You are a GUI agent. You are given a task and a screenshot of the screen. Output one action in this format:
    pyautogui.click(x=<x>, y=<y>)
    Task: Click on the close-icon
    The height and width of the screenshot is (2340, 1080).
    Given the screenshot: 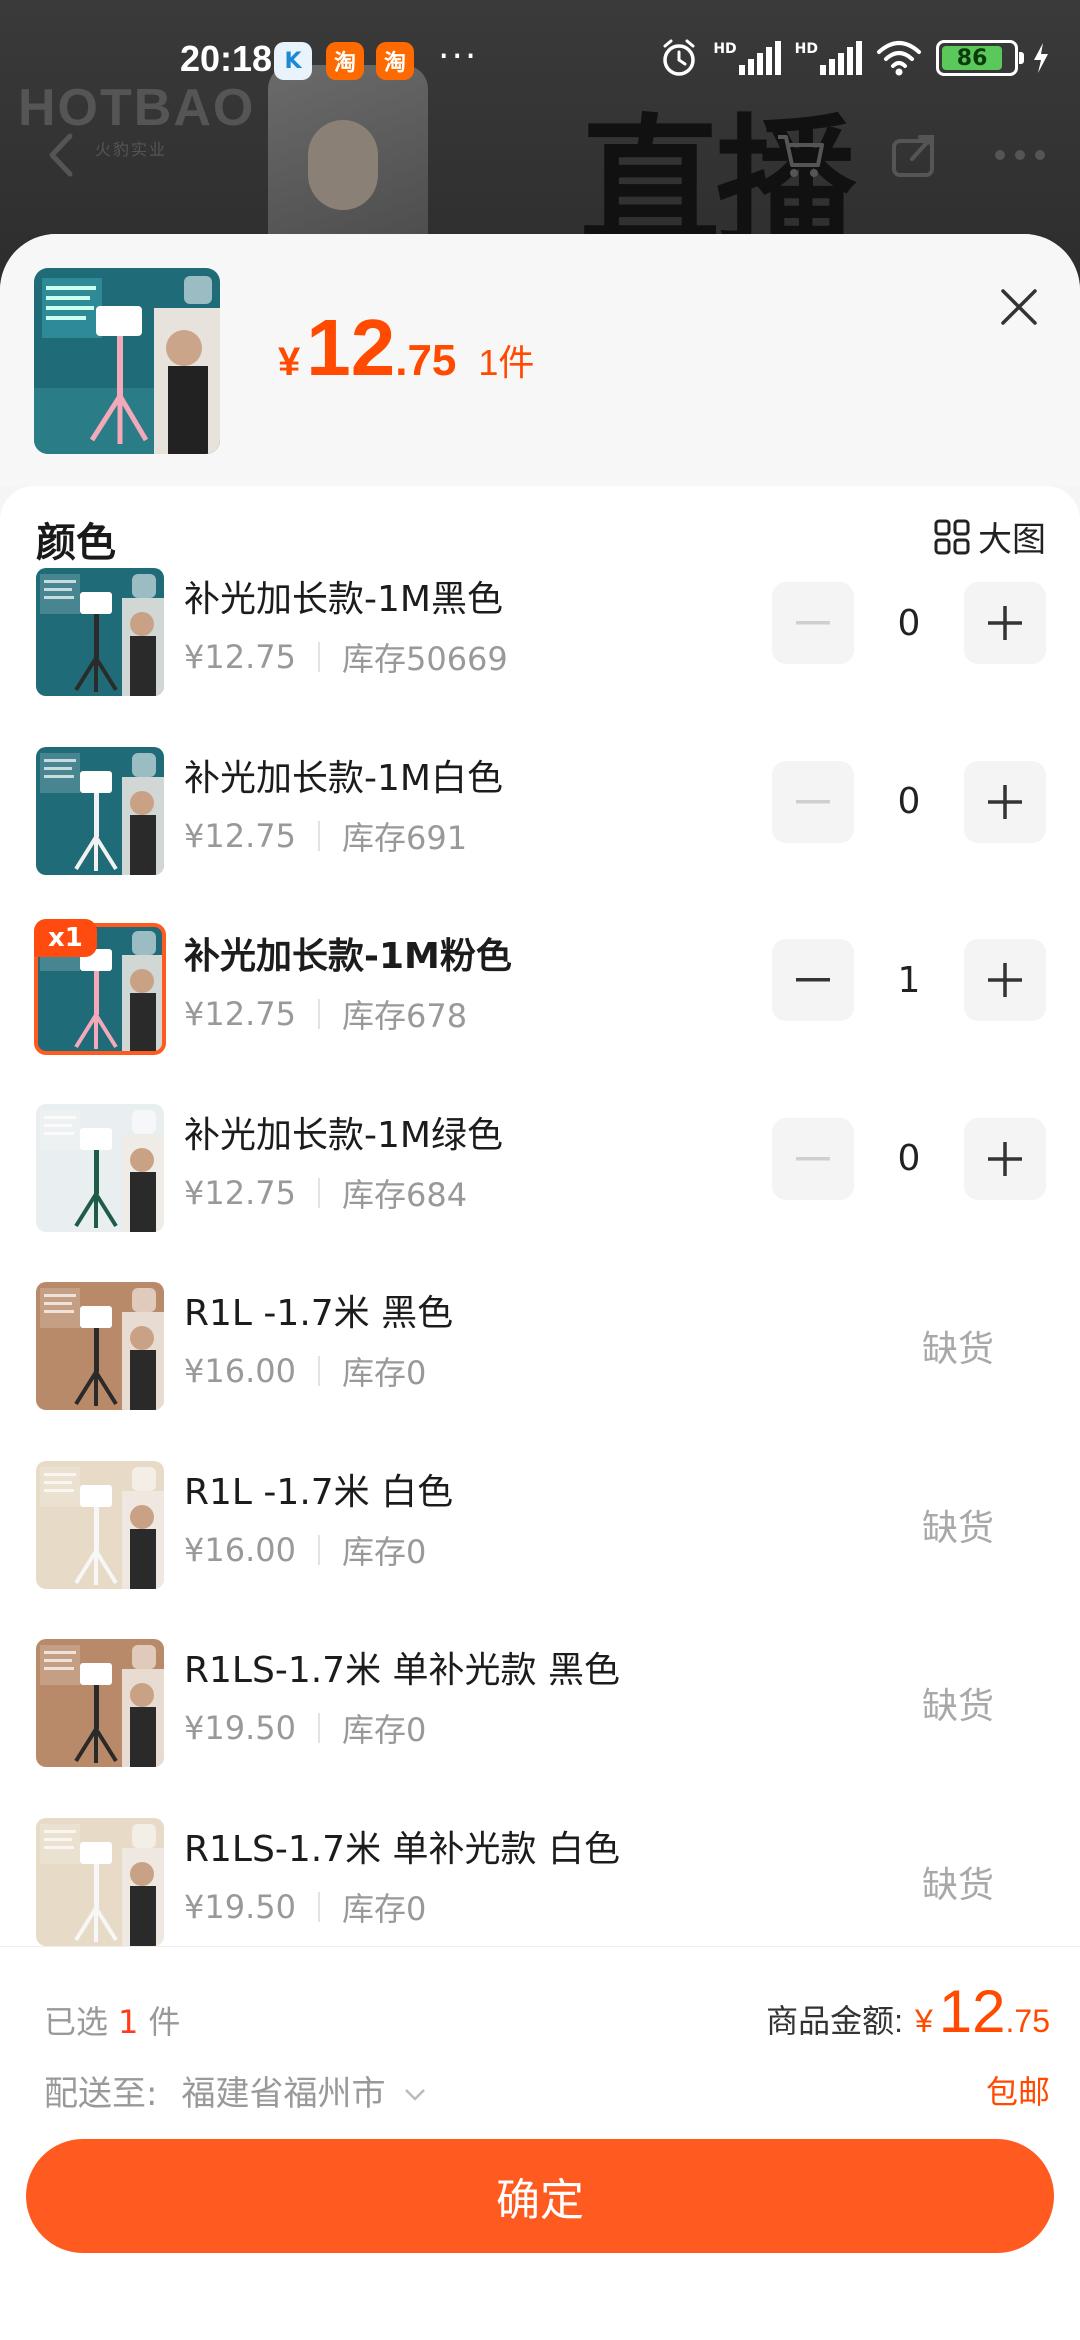 What is the action you would take?
    pyautogui.click(x=1019, y=307)
    